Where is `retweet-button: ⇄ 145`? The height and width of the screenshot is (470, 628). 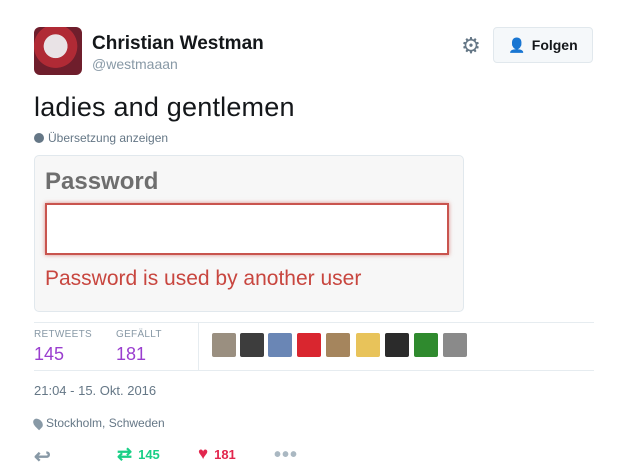 retweet-button: ⇄ 145 is located at coordinates (138, 454).